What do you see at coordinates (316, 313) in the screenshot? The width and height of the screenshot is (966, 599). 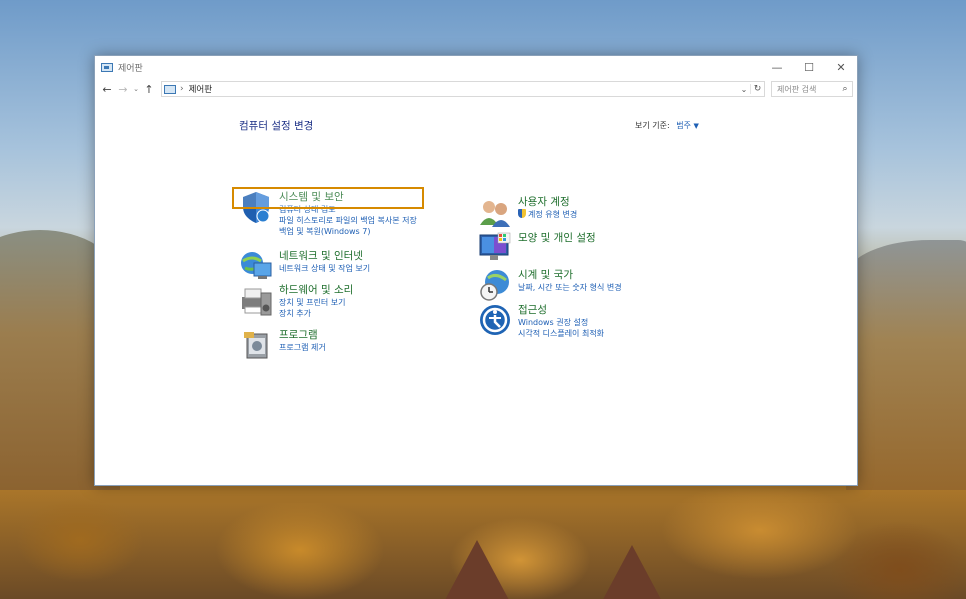 I see `link-add-device: 장치 추가` at bounding box center [316, 313].